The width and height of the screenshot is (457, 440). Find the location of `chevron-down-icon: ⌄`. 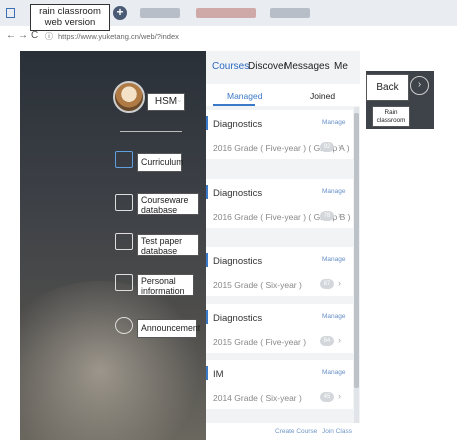

chevron-down-icon: ⌄ is located at coordinates (179, 99).